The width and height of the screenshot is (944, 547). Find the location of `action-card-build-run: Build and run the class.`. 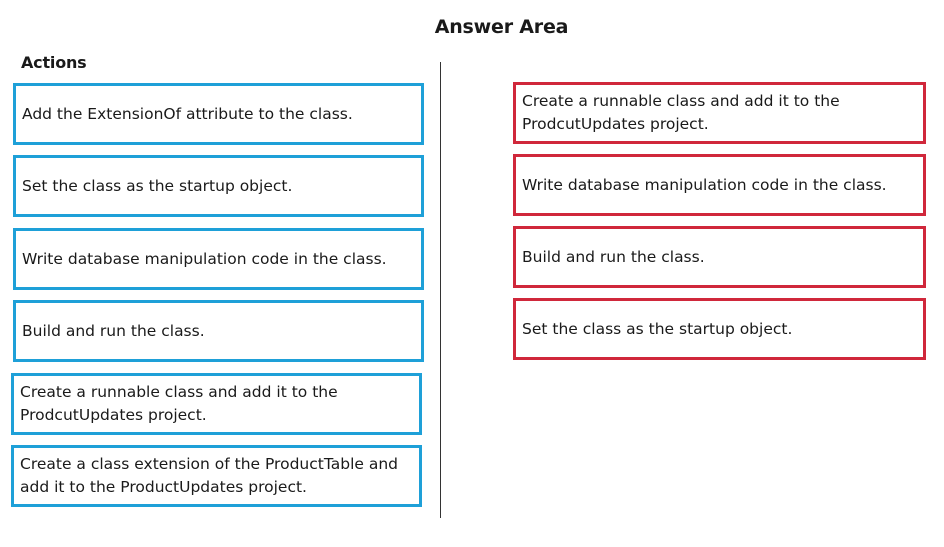

action-card-build-run: Build and run the class. is located at coordinates (218, 331).